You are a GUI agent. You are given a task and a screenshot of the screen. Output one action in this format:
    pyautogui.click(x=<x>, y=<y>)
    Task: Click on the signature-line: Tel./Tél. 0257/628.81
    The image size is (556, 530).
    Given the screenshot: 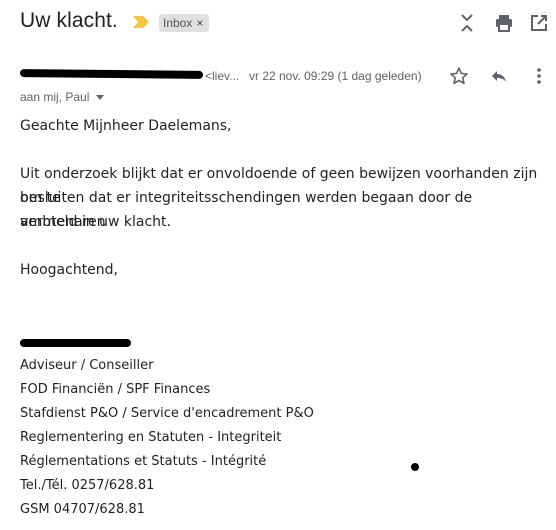 What is the action you would take?
    pyautogui.click(x=87, y=485)
    